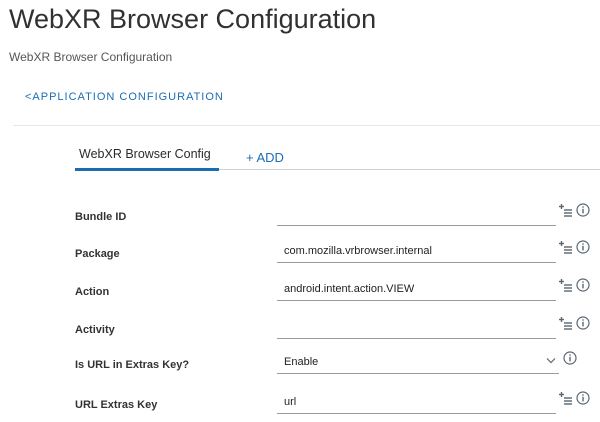  I want to click on activity-input, so click(416, 327).